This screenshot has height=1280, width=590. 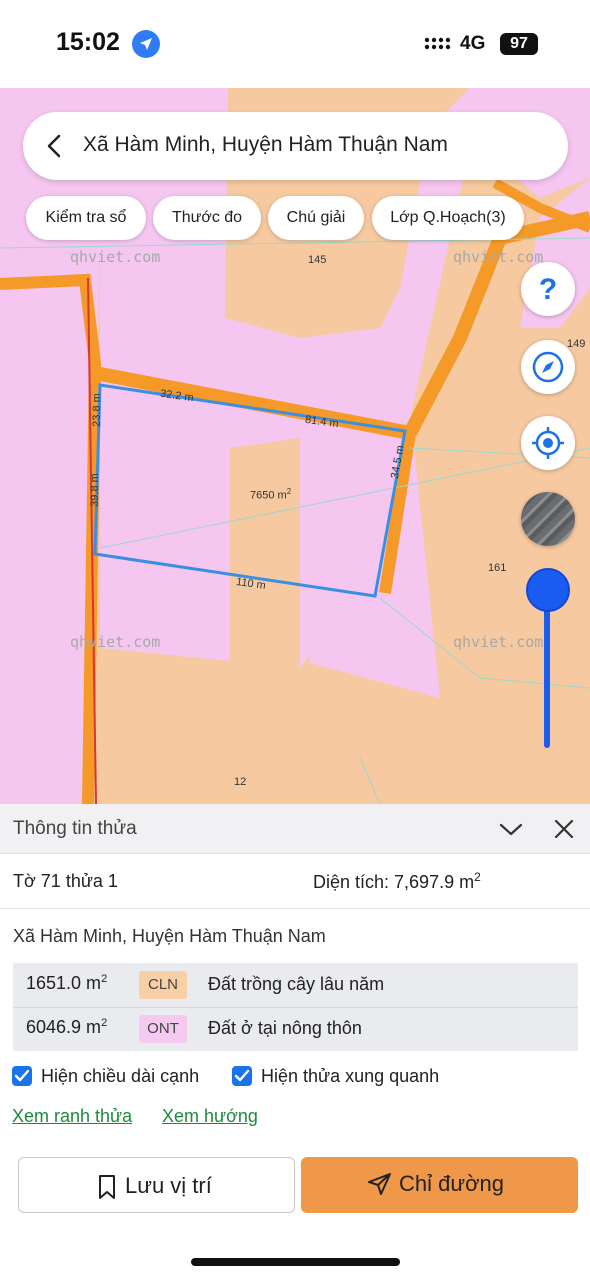 What do you see at coordinates (168, 1185) in the screenshot?
I see `save-location-label: Lưu vị trí` at bounding box center [168, 1185].